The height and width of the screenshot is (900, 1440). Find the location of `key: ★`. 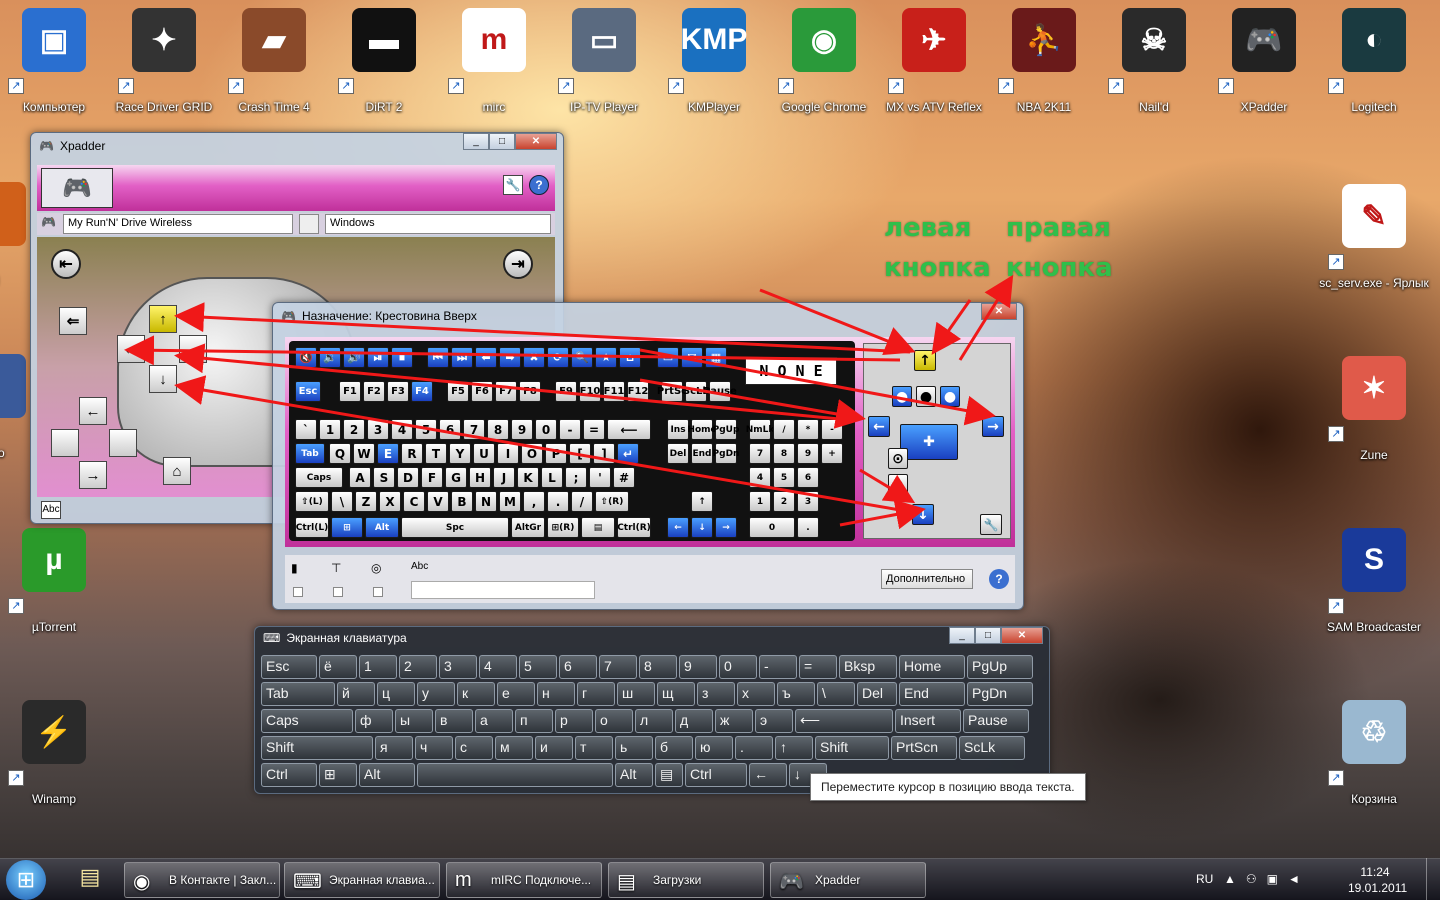

key: ★ is located at coordinates (606, 357).